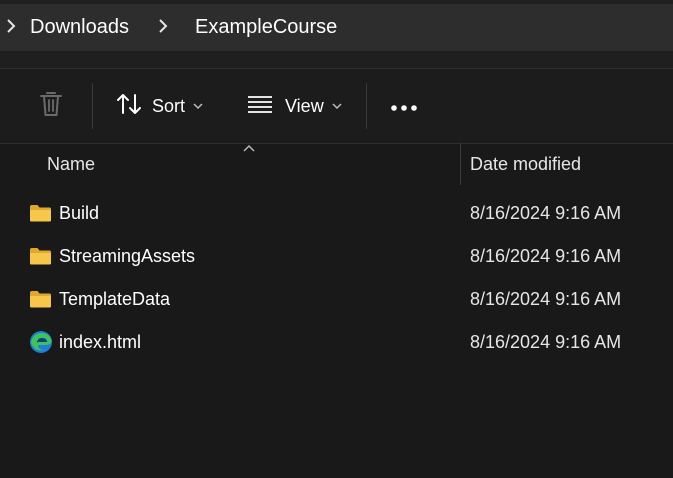  I want to click on list-item: StreamingAssets 8/16/2024 9:16 AM, so click(336, 257).